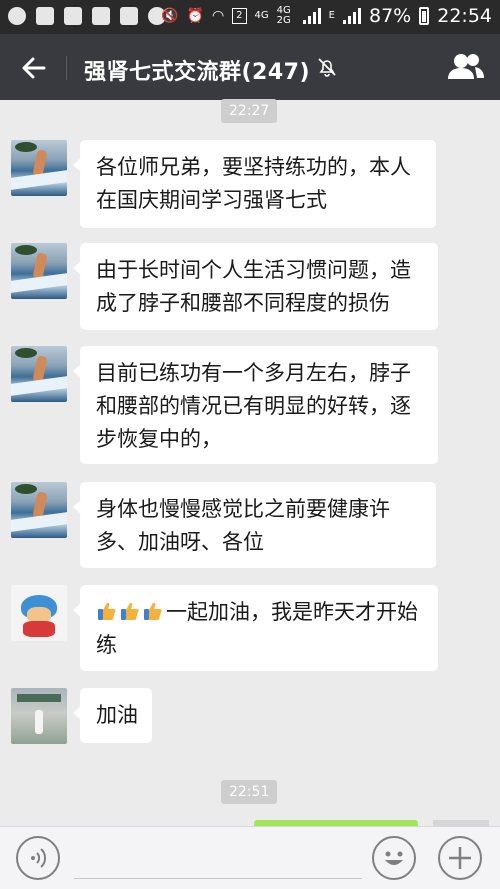  I want to click on message-bubble: 由于长时间个人生活习惯问题，造成了脖子和腰部不同程度的损伤, so click(255, 286).